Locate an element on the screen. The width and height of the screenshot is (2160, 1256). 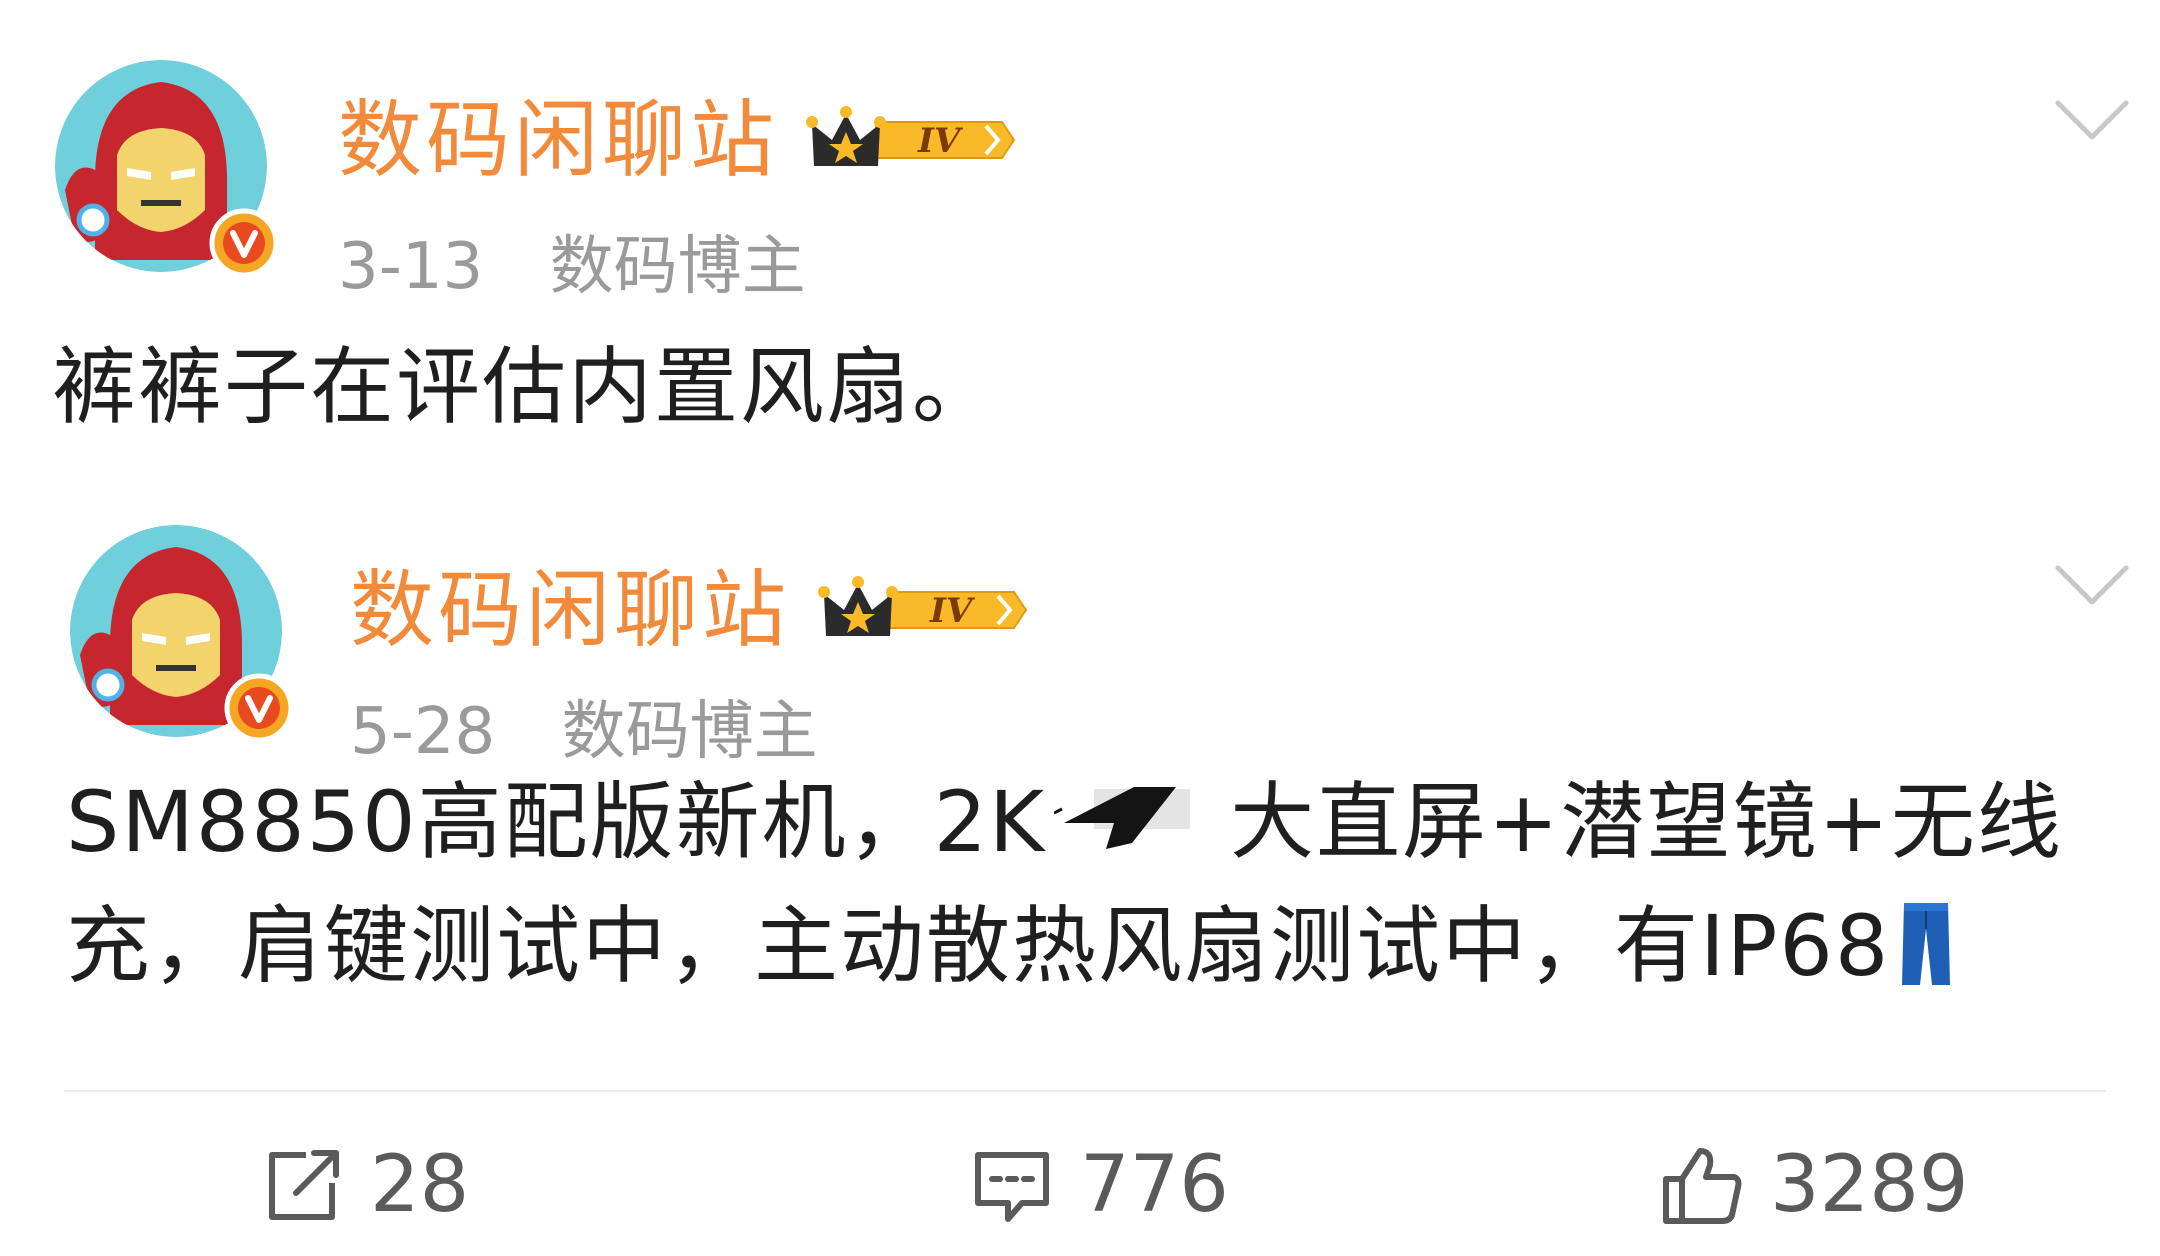
action-bar: 28 776 3289 is located at coordinates (1080, 1180).